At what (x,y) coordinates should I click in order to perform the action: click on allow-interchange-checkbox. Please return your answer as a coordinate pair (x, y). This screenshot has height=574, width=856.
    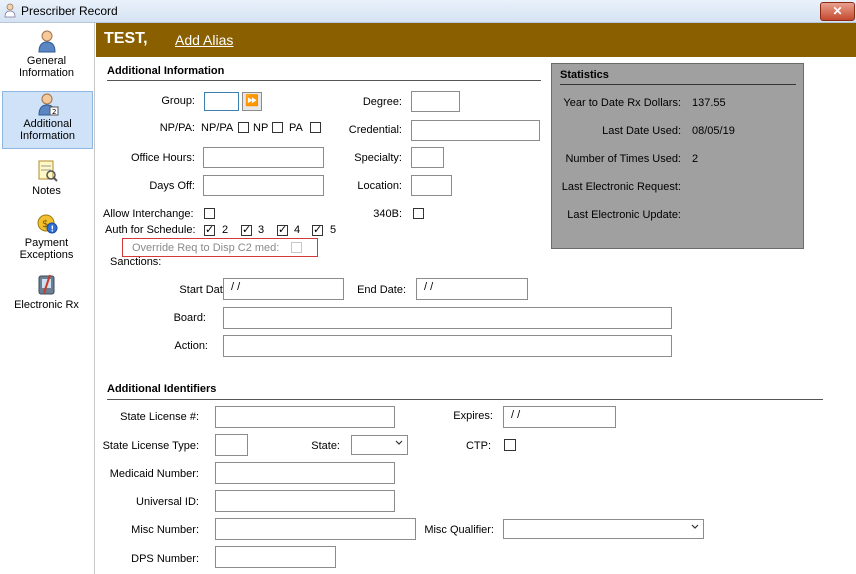
    Looking at the image, I should click on (209, 213).